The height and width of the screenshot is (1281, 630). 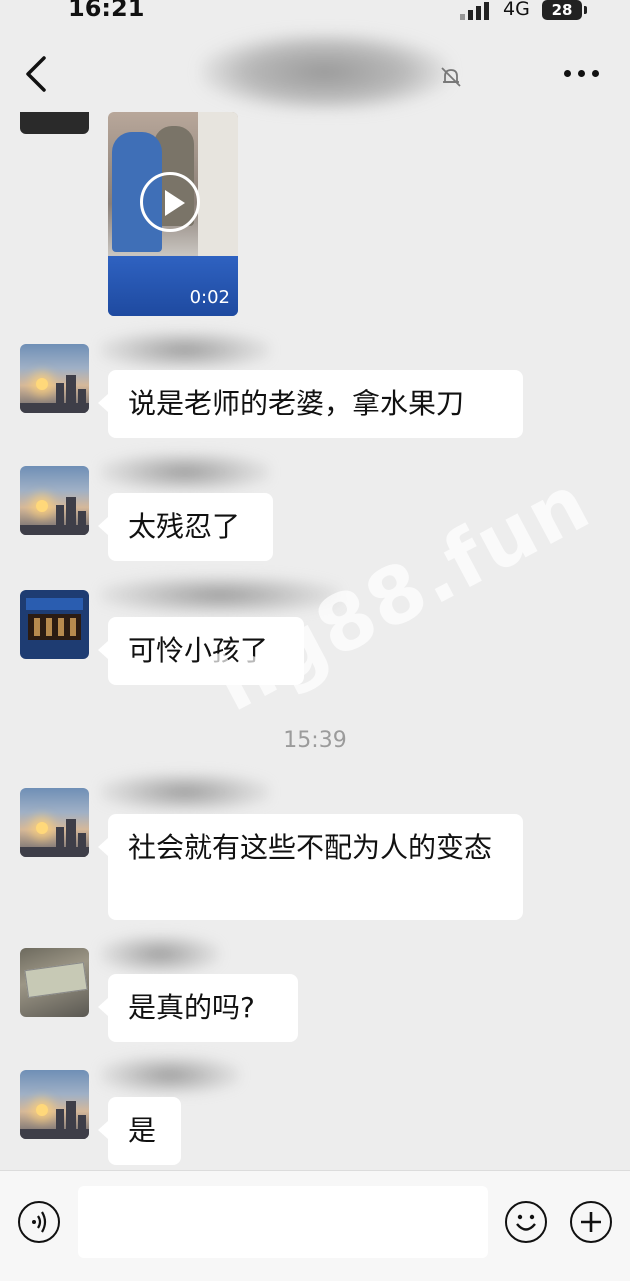 What do you see at coordinates (191, 1007) in the screenshot?
I see `message-text: 是真的吗?` at bounding box center [191, 1007].